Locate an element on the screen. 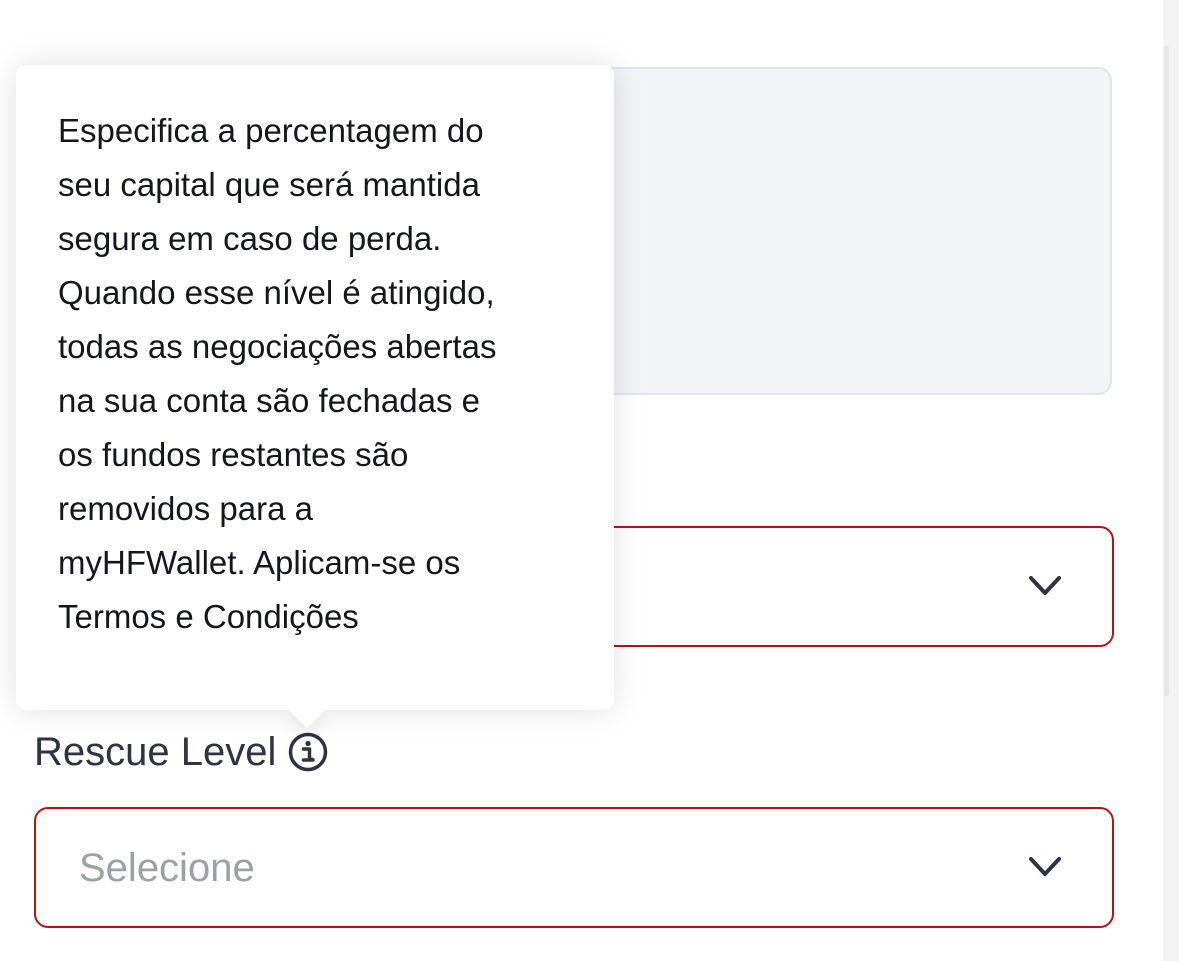 The width and height of the screenshot is (1179, 961). info-icon is located at coordinates (308, 752).